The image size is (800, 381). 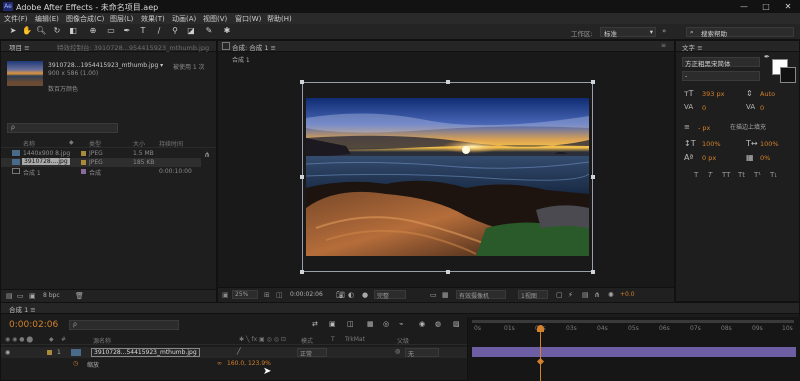 I want to click on keyframe-icon, so click(x=540, y=361).